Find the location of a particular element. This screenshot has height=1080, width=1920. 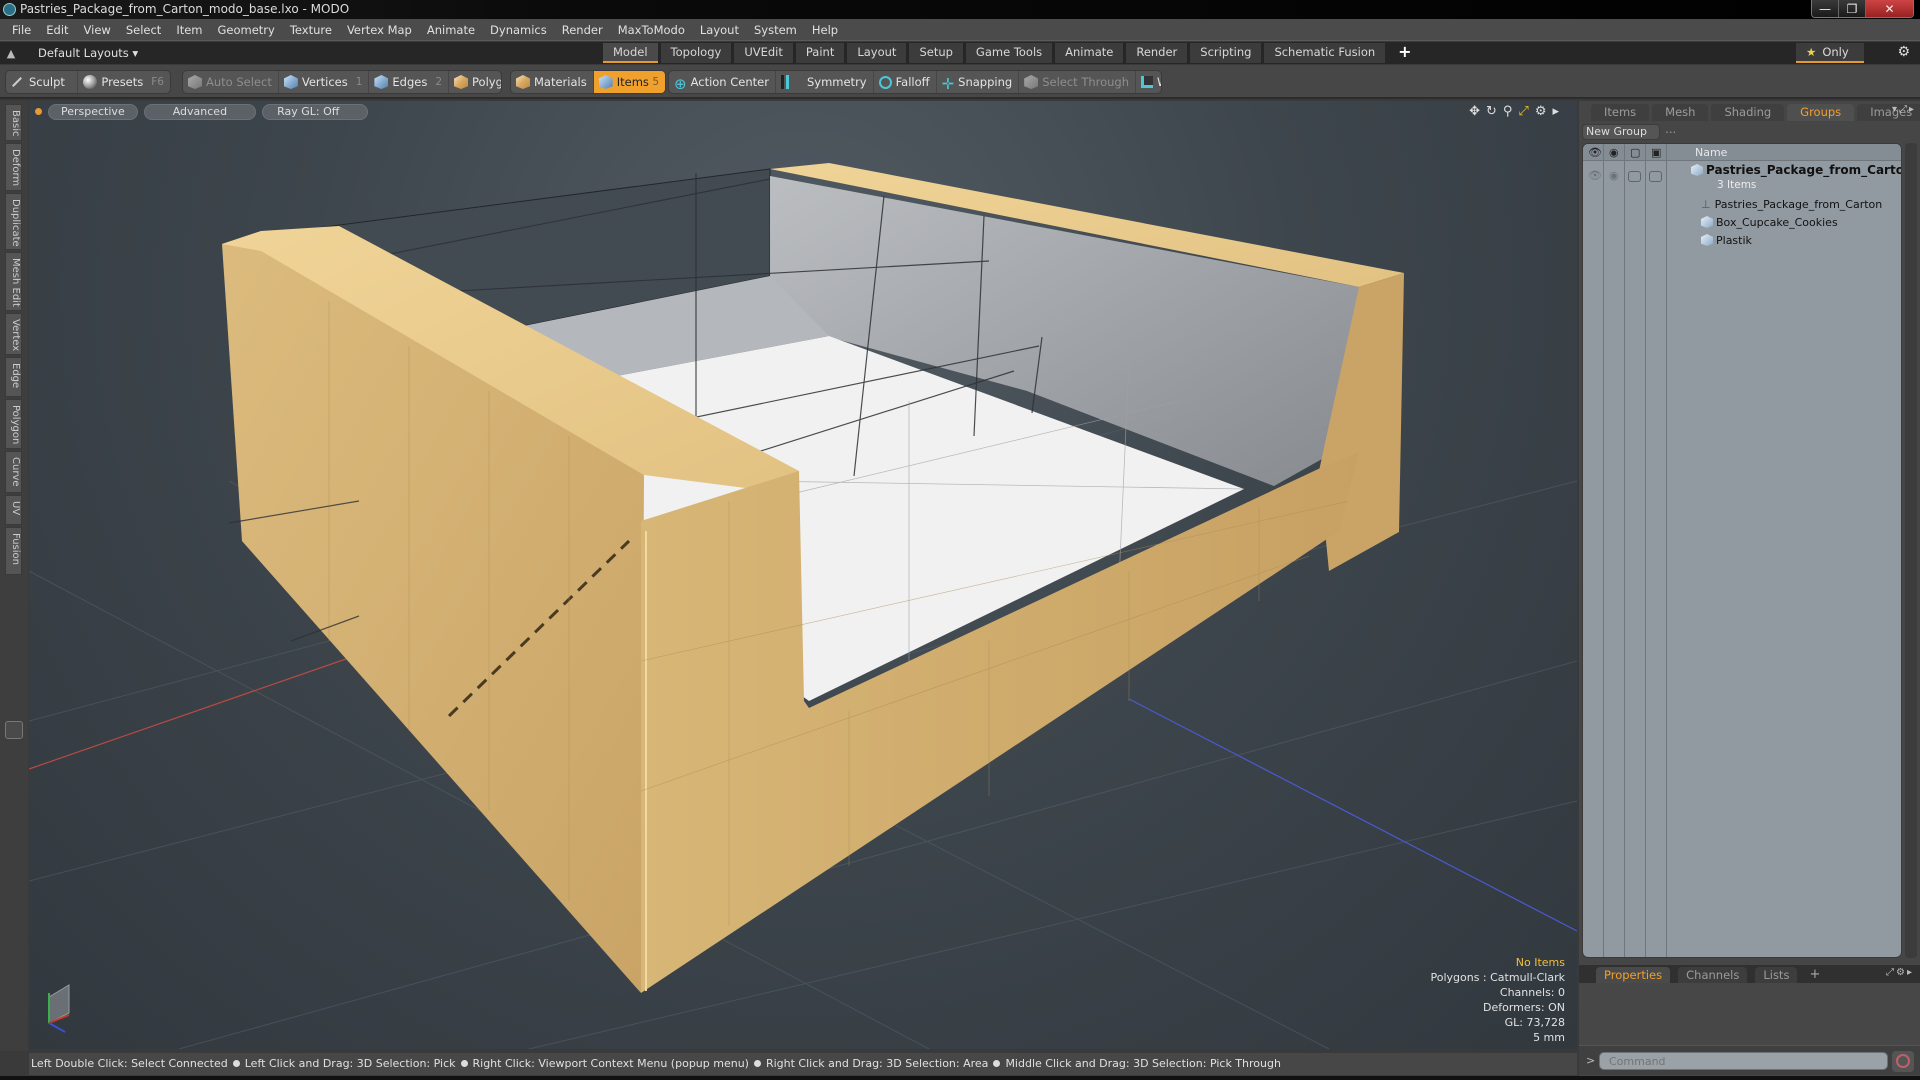

menu-system: System is located at coordinates (777, 30).